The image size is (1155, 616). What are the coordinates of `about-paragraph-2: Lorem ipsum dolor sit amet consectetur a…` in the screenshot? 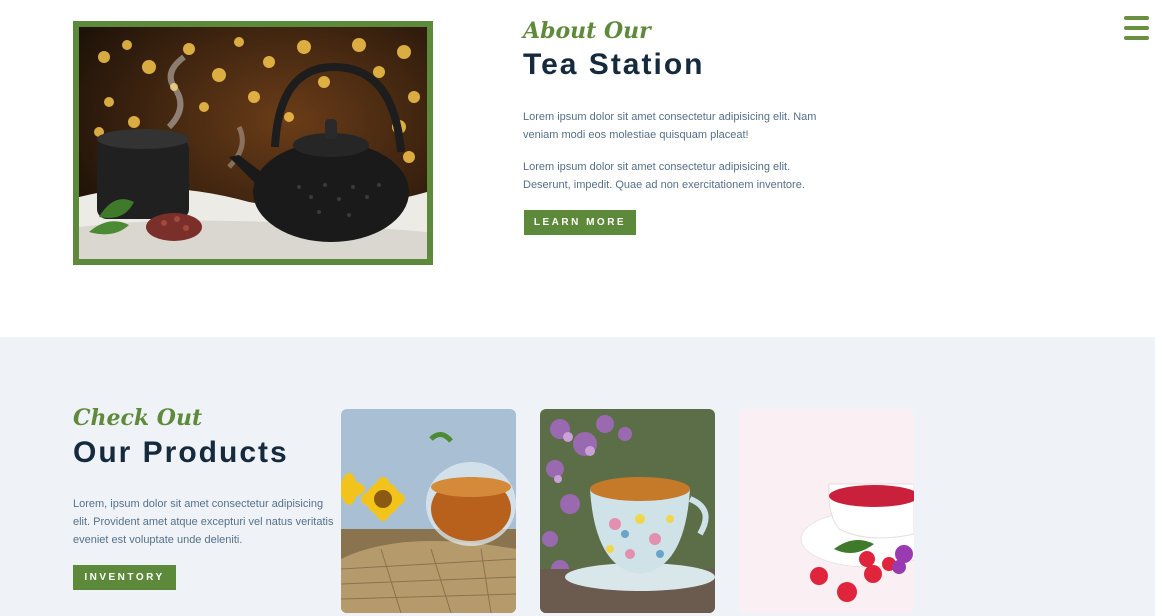 It's located at (664, 176).